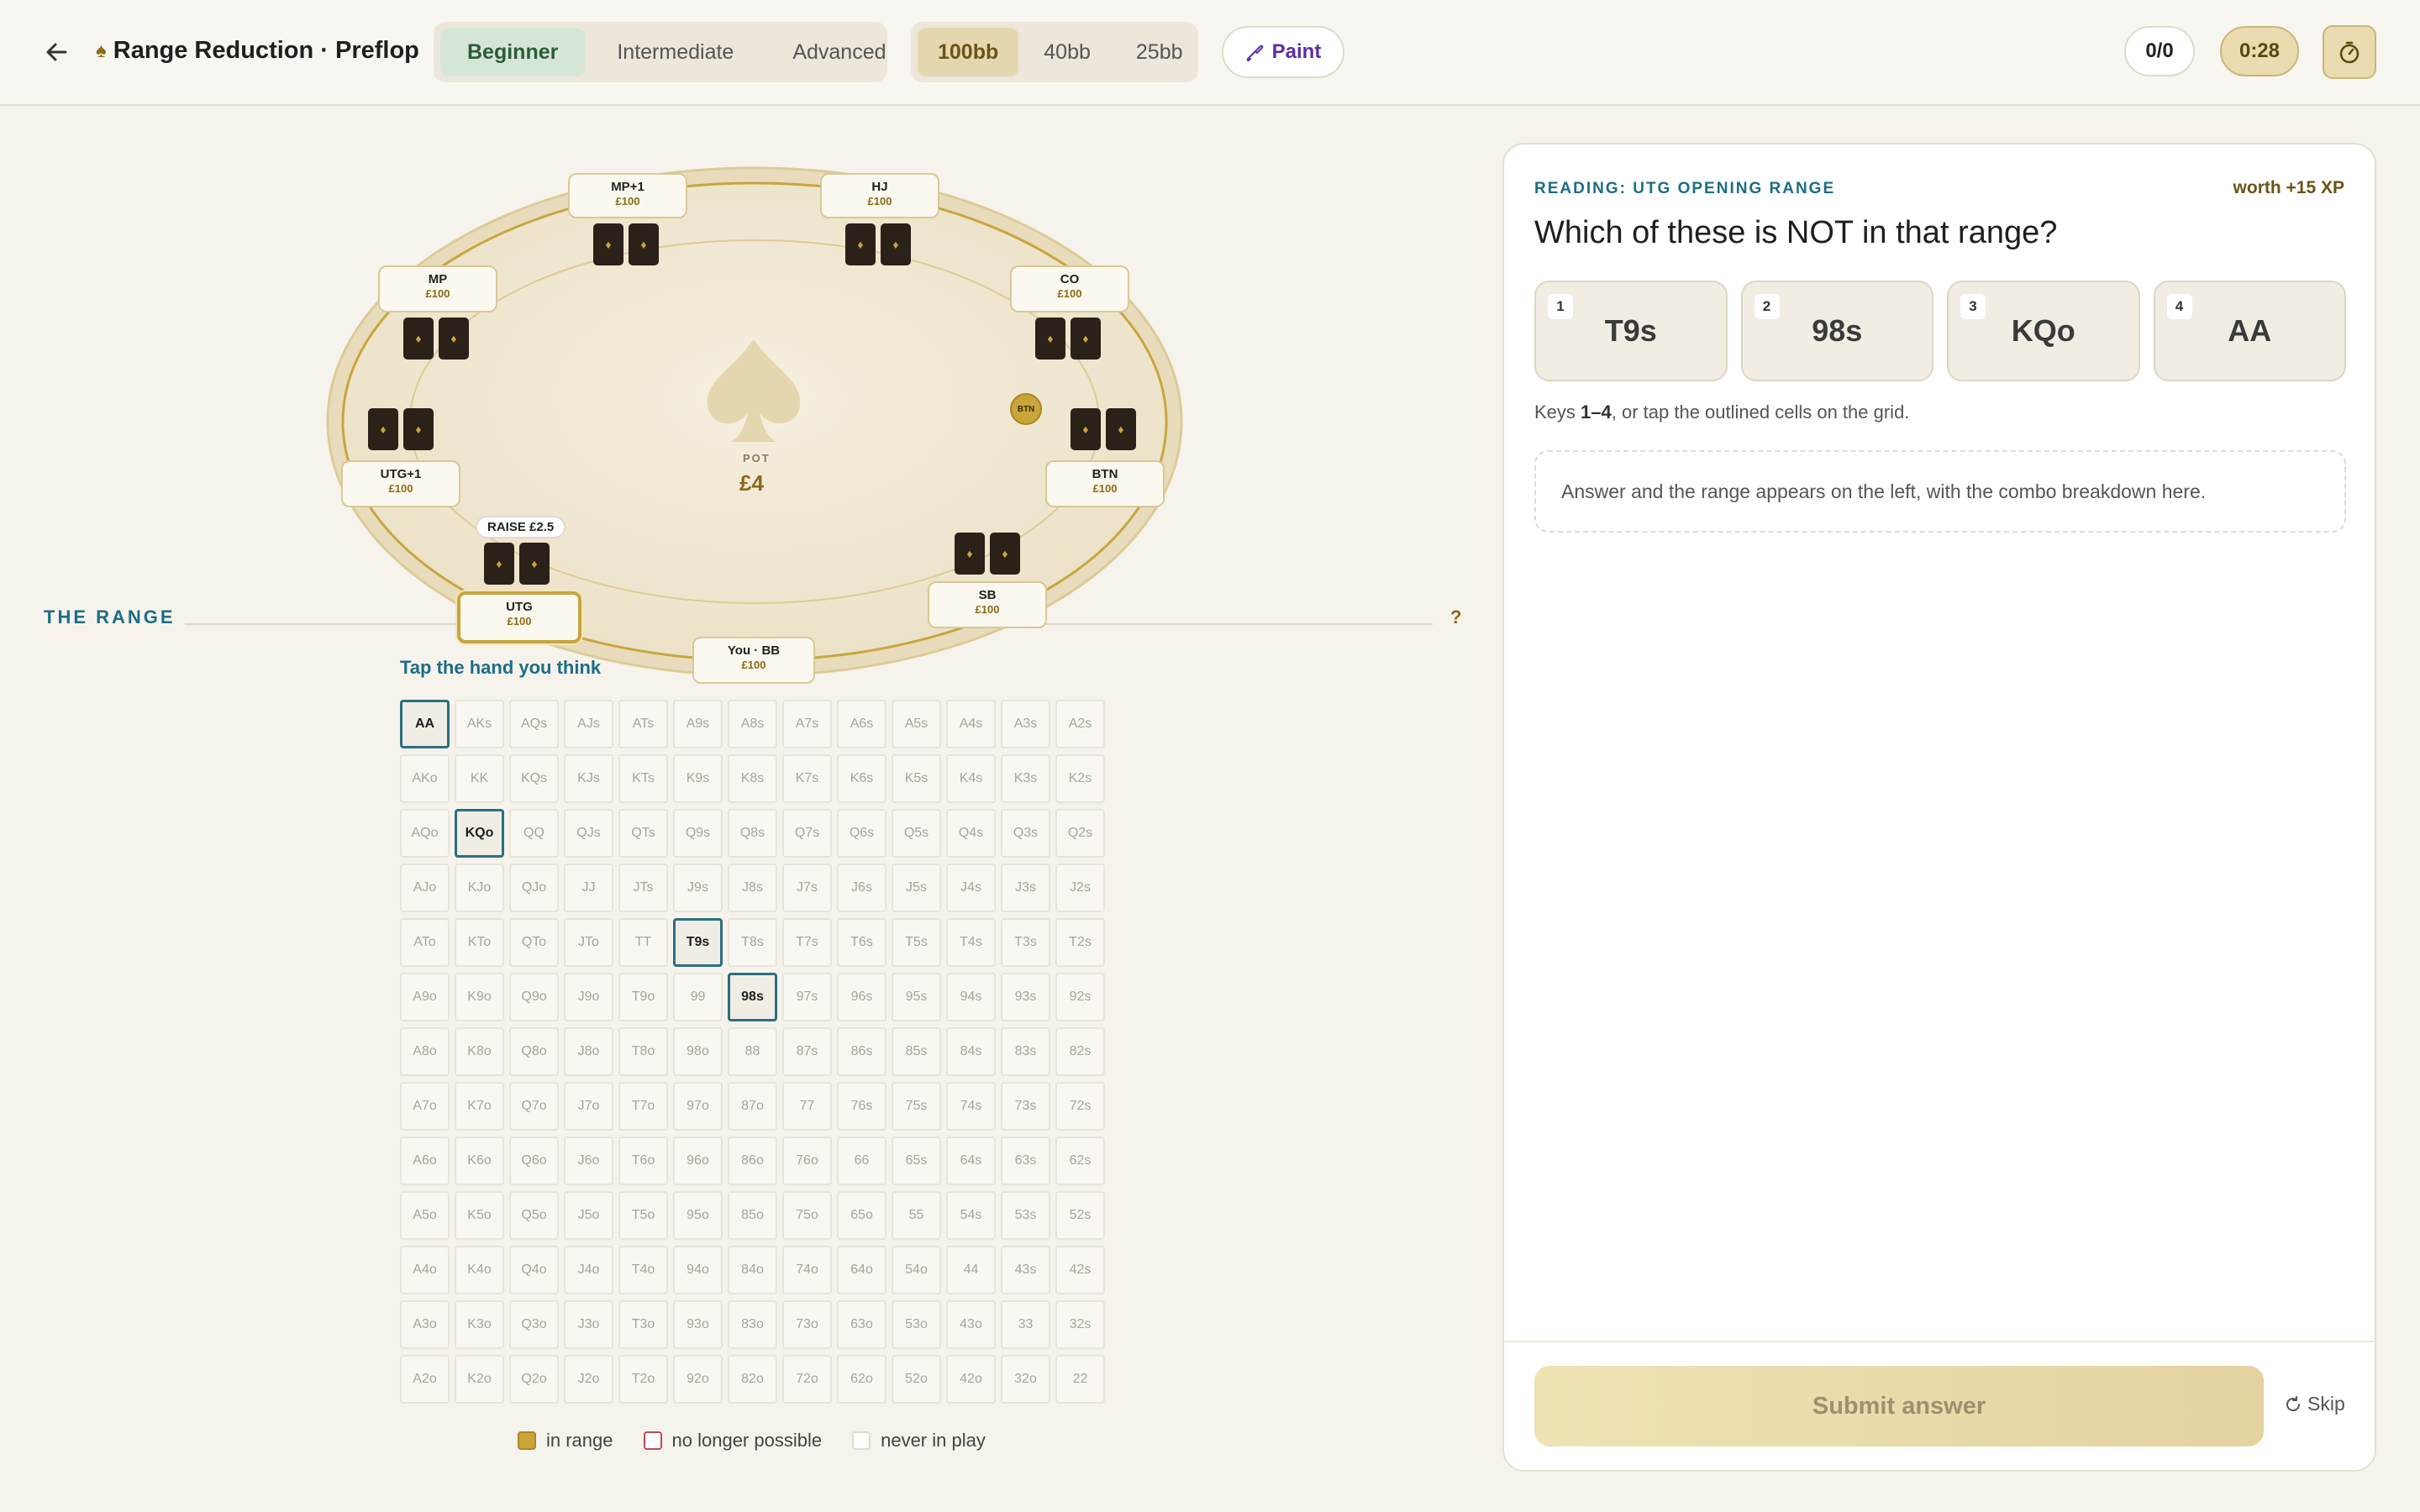  Describe the element at coordinates (425, 1379) in the screenshot. I see `hand-cell-a2o: A2o` at that location.